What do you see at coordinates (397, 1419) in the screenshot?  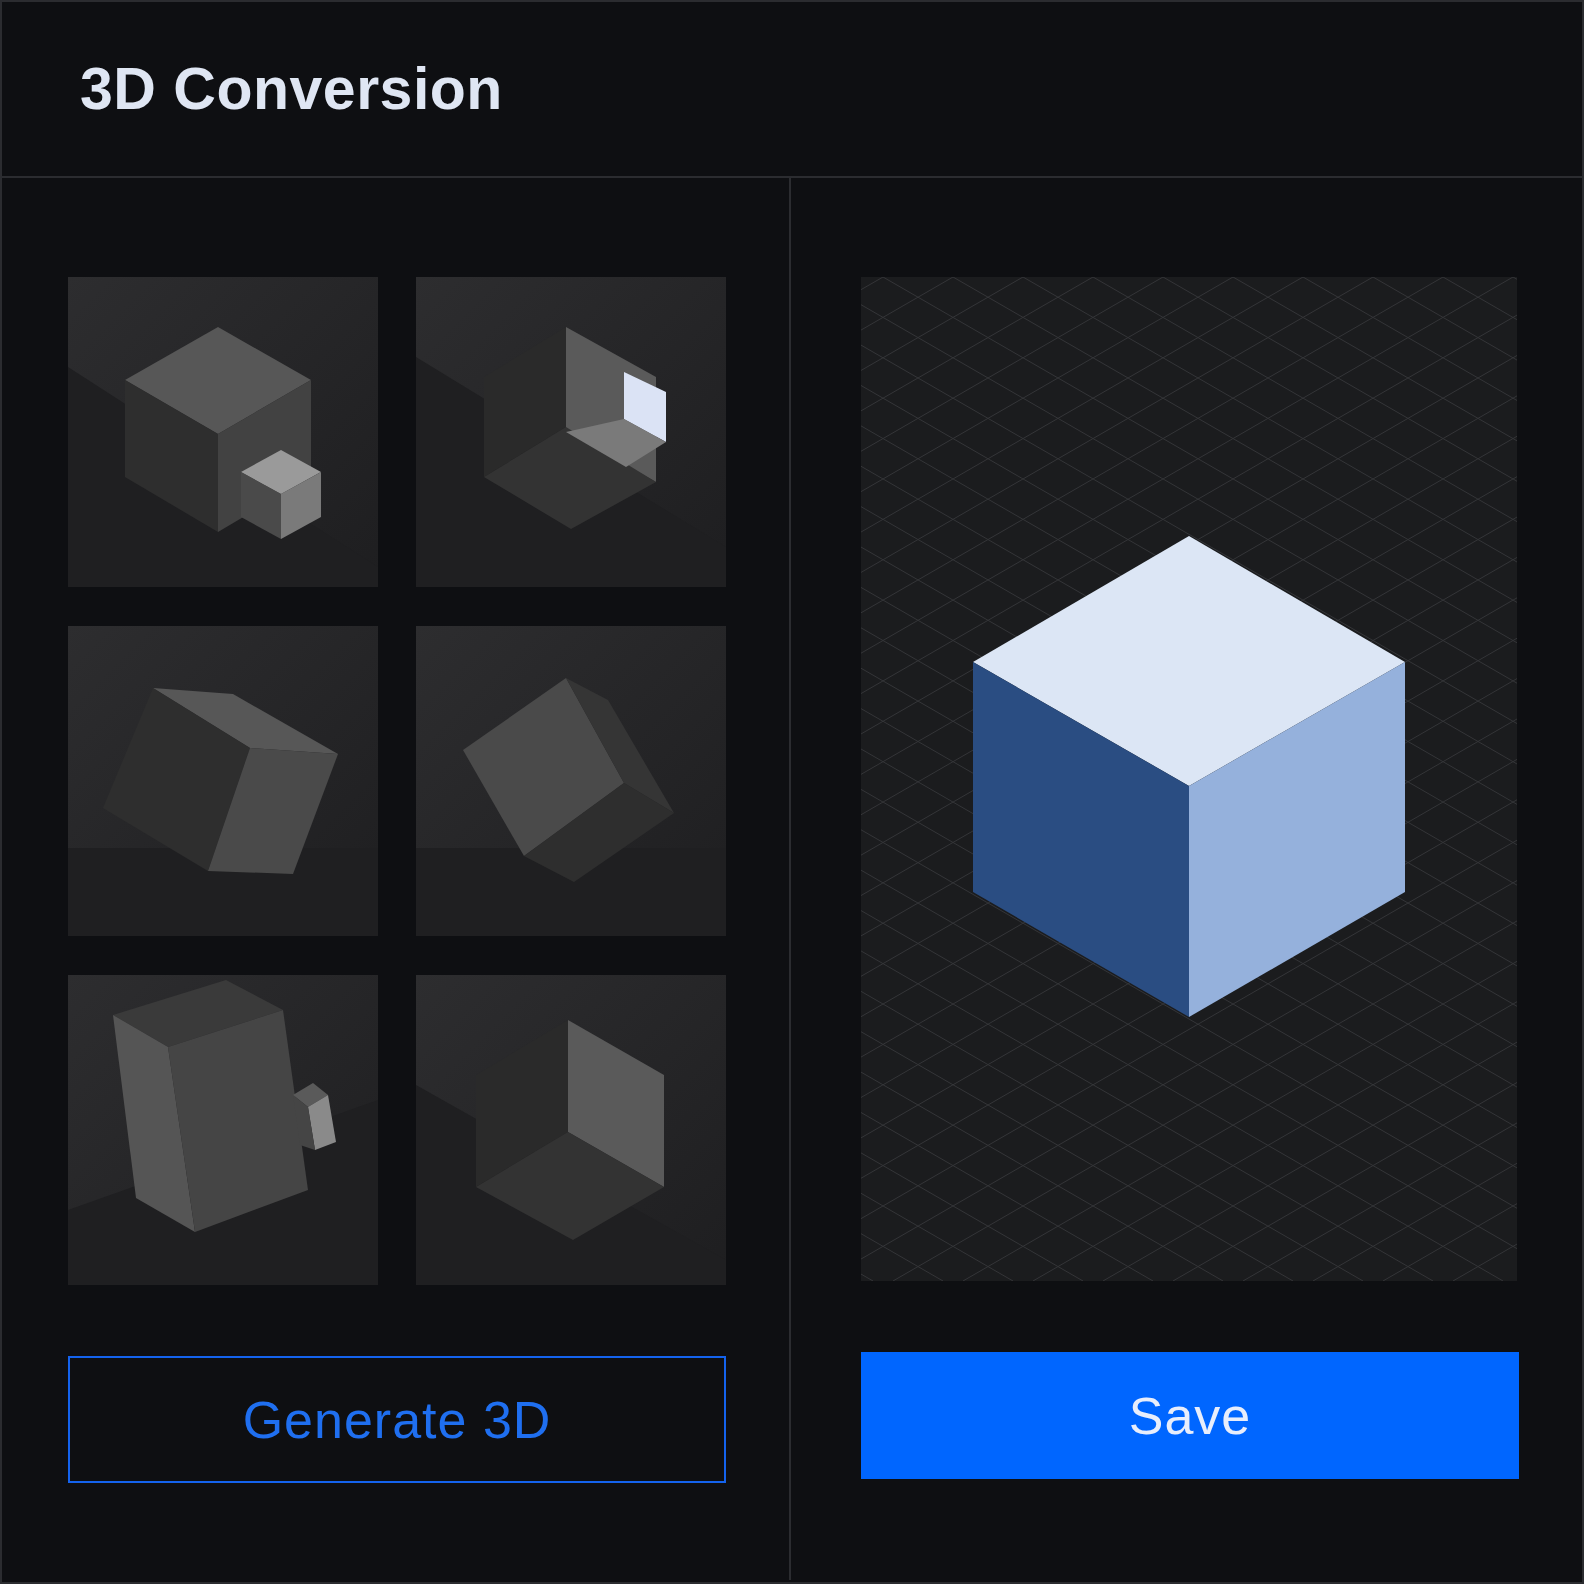 I see `generate-button: Generate 3D` at bounding box center [397, 1419].